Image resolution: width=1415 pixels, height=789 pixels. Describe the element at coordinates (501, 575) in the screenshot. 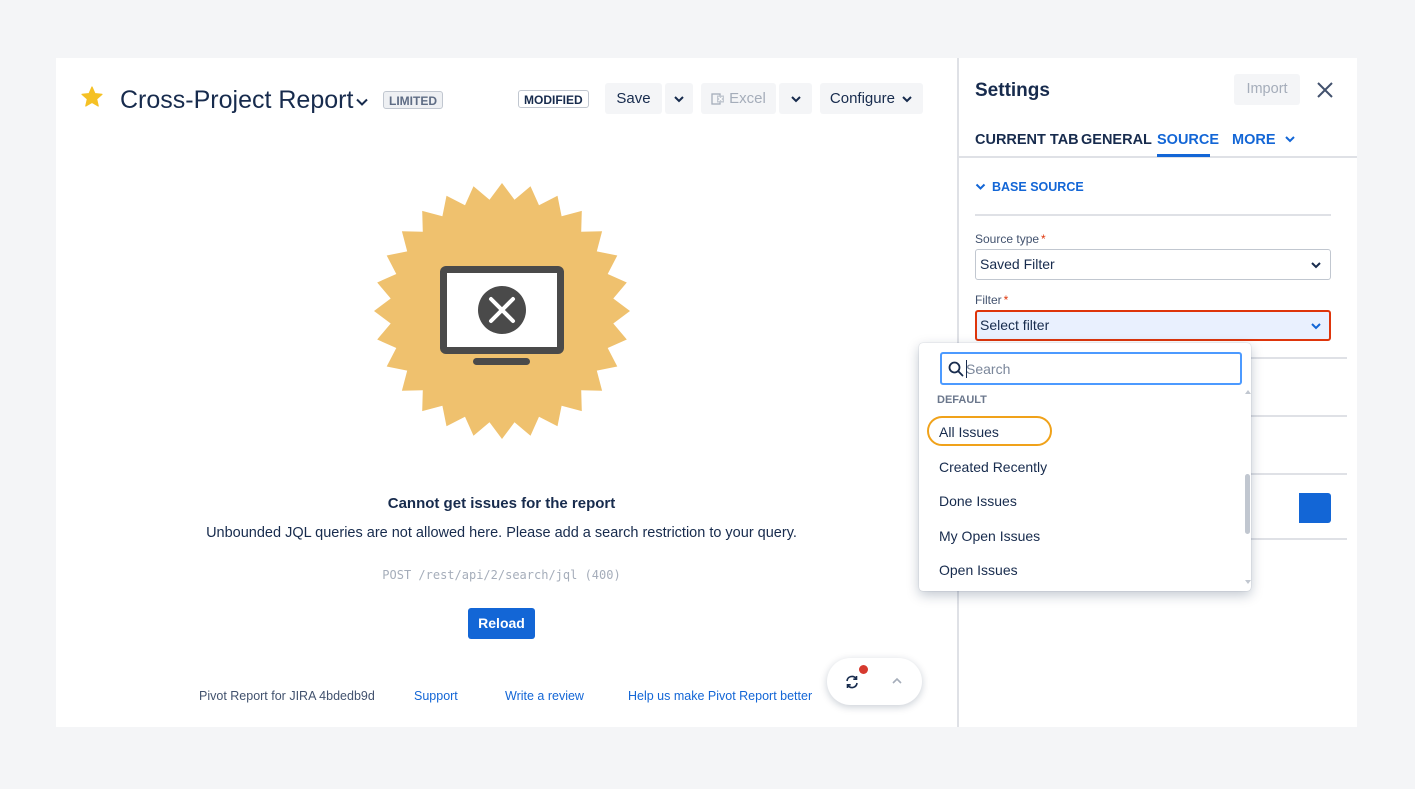

I see `error-code: POST /rest/api/2/search/jql (400)` at that location.